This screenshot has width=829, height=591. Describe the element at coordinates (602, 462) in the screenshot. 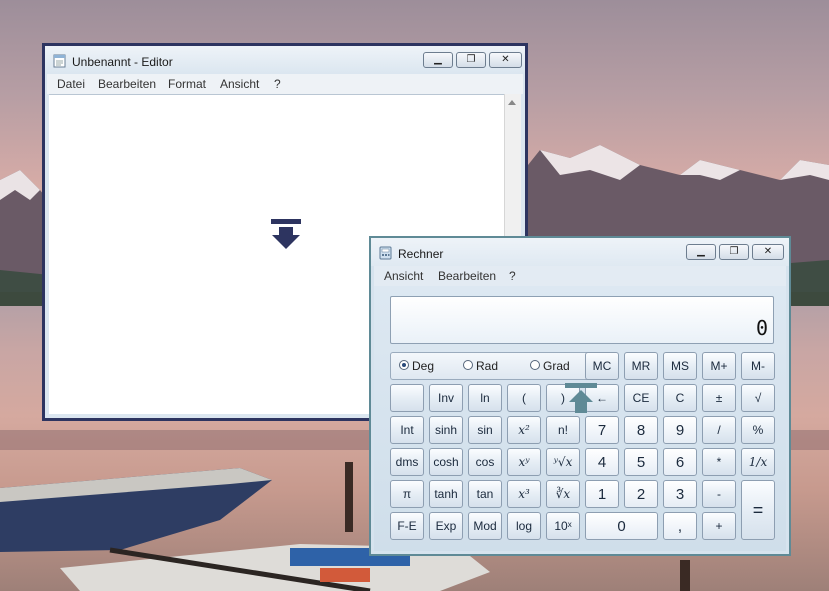

I see `key-4: 4` at that location.